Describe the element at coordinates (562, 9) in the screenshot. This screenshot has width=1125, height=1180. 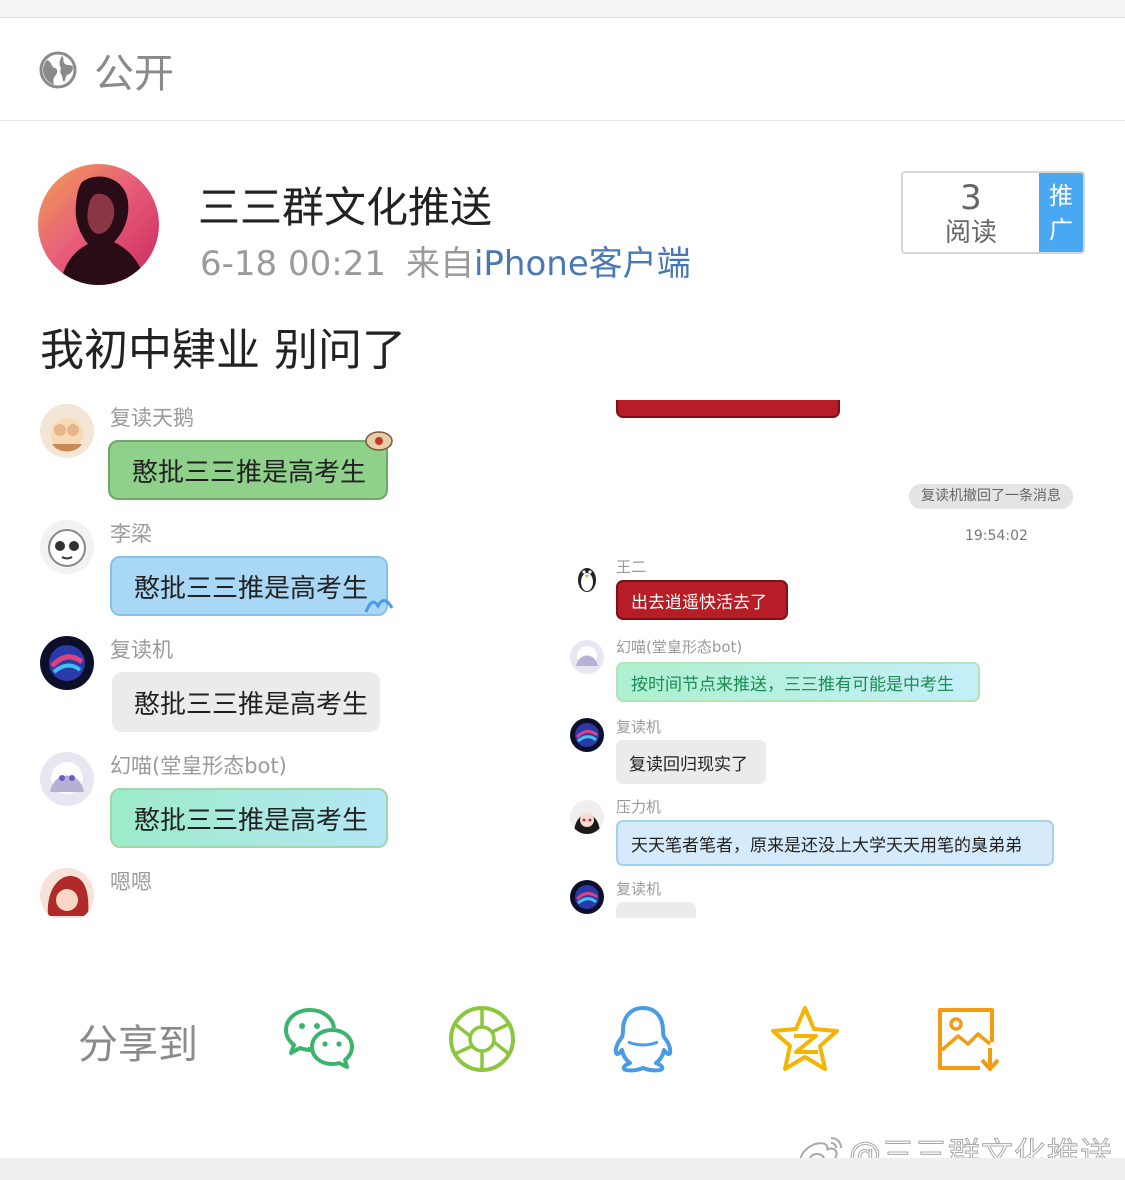
I see `top-strip` at that location.